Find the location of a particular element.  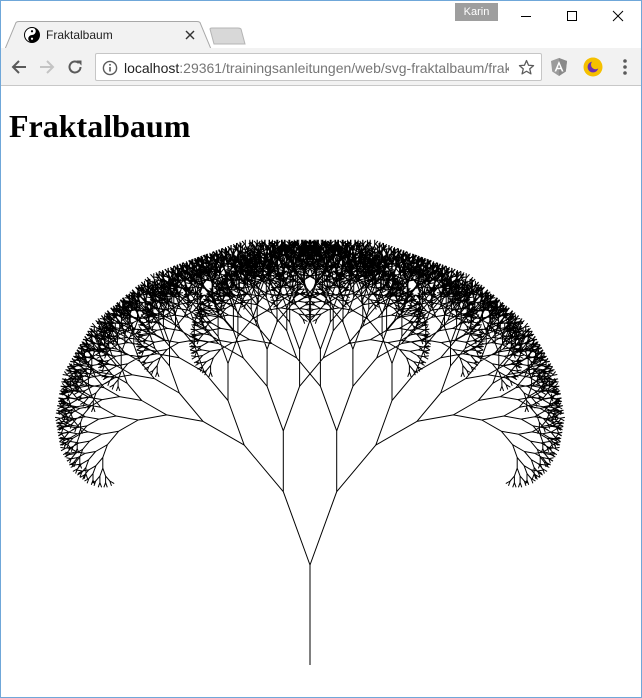

maximize-icon is located at coordinates (572, 16).